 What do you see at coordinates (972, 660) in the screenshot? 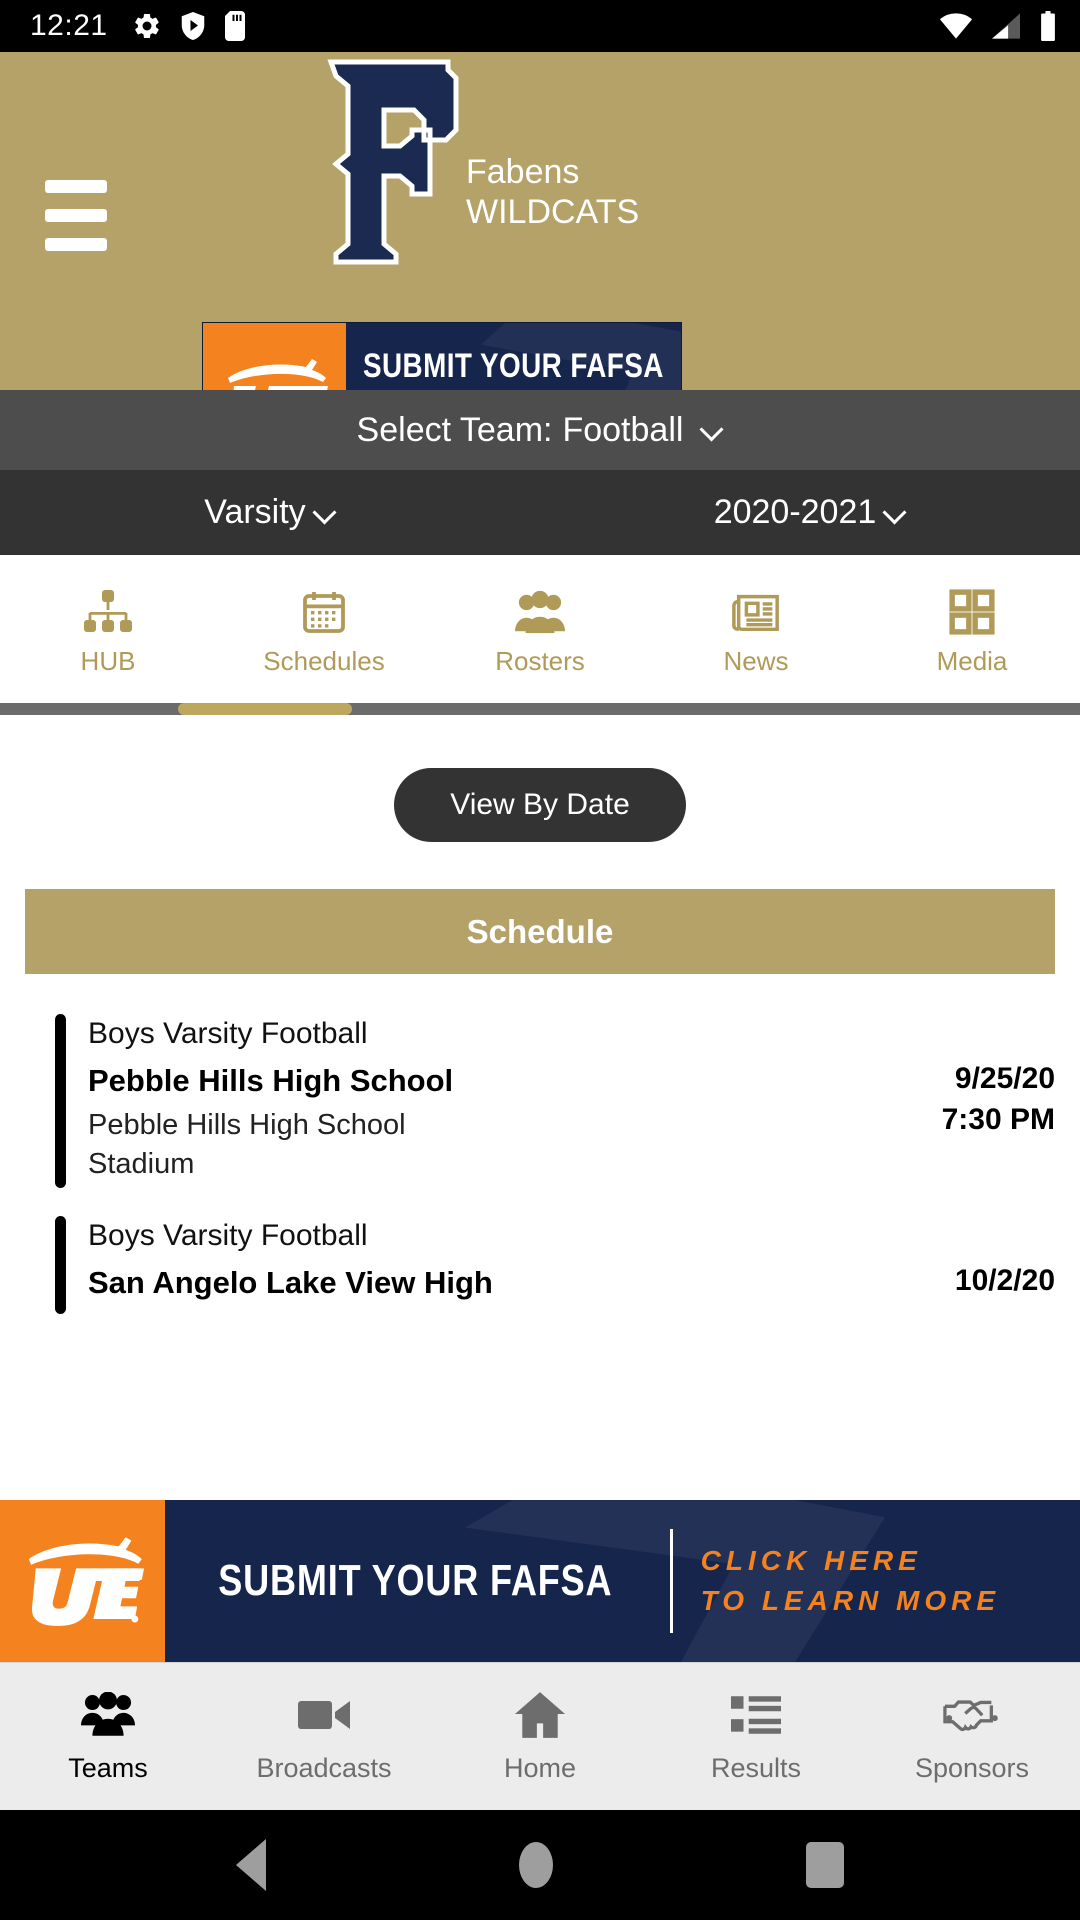
I see `tab-media-label: Media` at bounding box center [972, 660].